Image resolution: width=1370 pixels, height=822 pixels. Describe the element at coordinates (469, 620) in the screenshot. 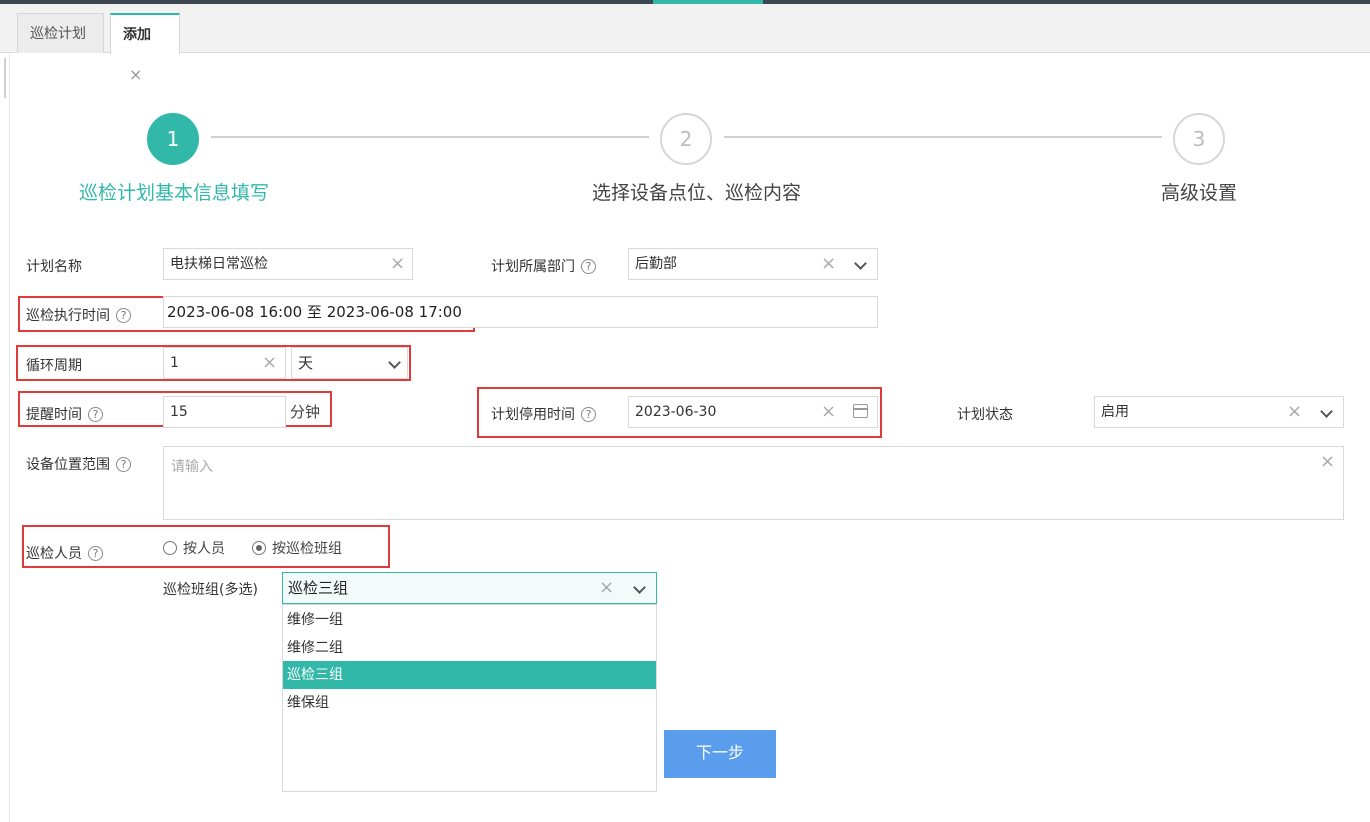

I see `dropdown-option: 维修一组` at that location.